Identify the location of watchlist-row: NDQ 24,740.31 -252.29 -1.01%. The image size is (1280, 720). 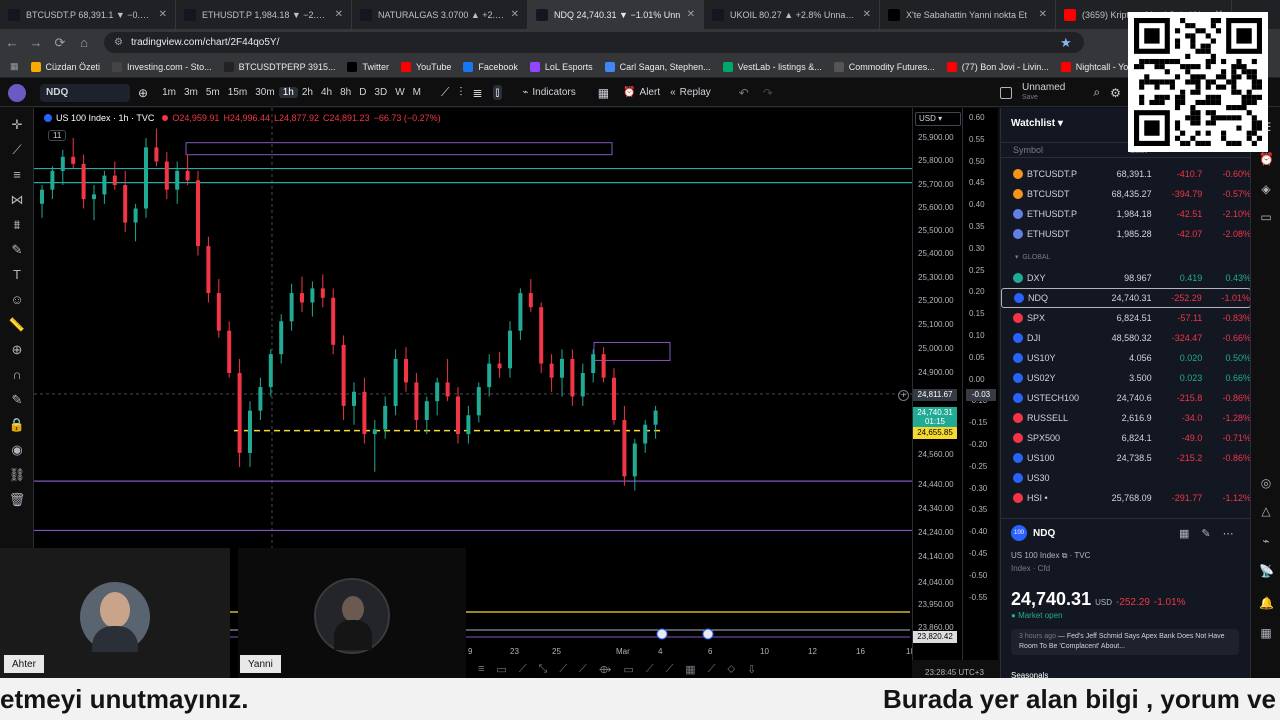
(1126, 298).